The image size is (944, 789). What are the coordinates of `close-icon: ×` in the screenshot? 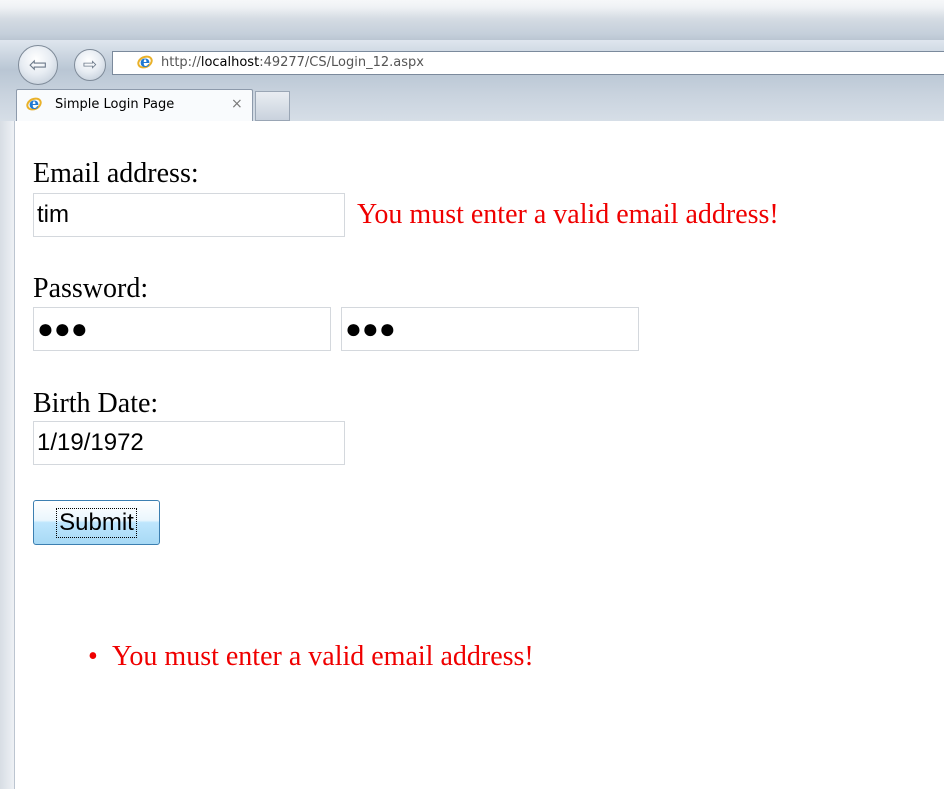 It's located at (237, 104).